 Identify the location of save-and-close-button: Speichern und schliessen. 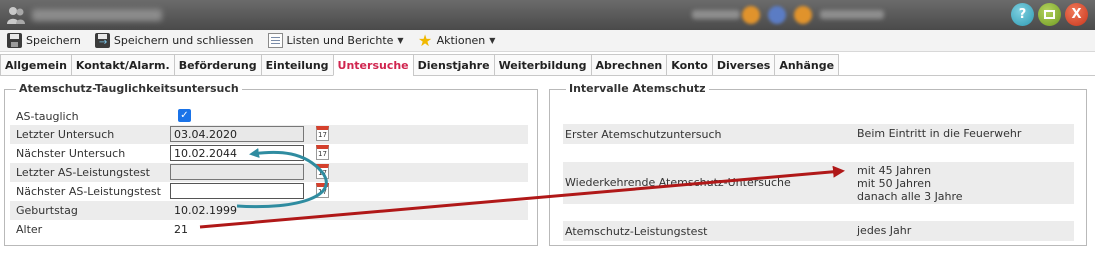
(174, 41).